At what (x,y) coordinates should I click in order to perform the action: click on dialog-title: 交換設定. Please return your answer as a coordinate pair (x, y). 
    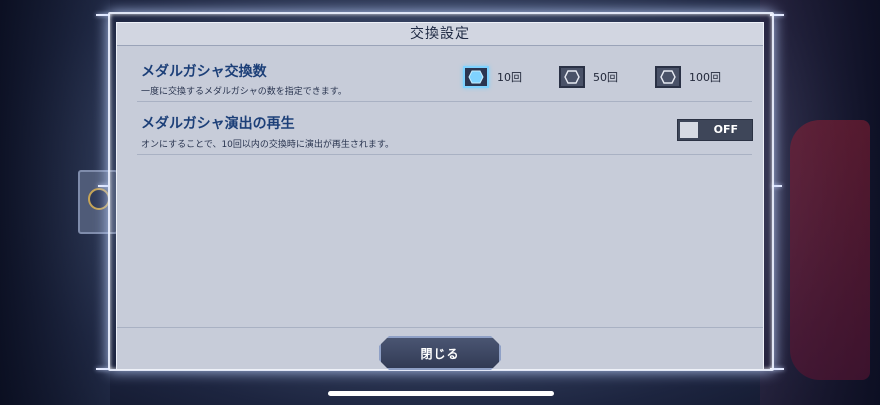
    Looking at the image, I should click on (440, 34).